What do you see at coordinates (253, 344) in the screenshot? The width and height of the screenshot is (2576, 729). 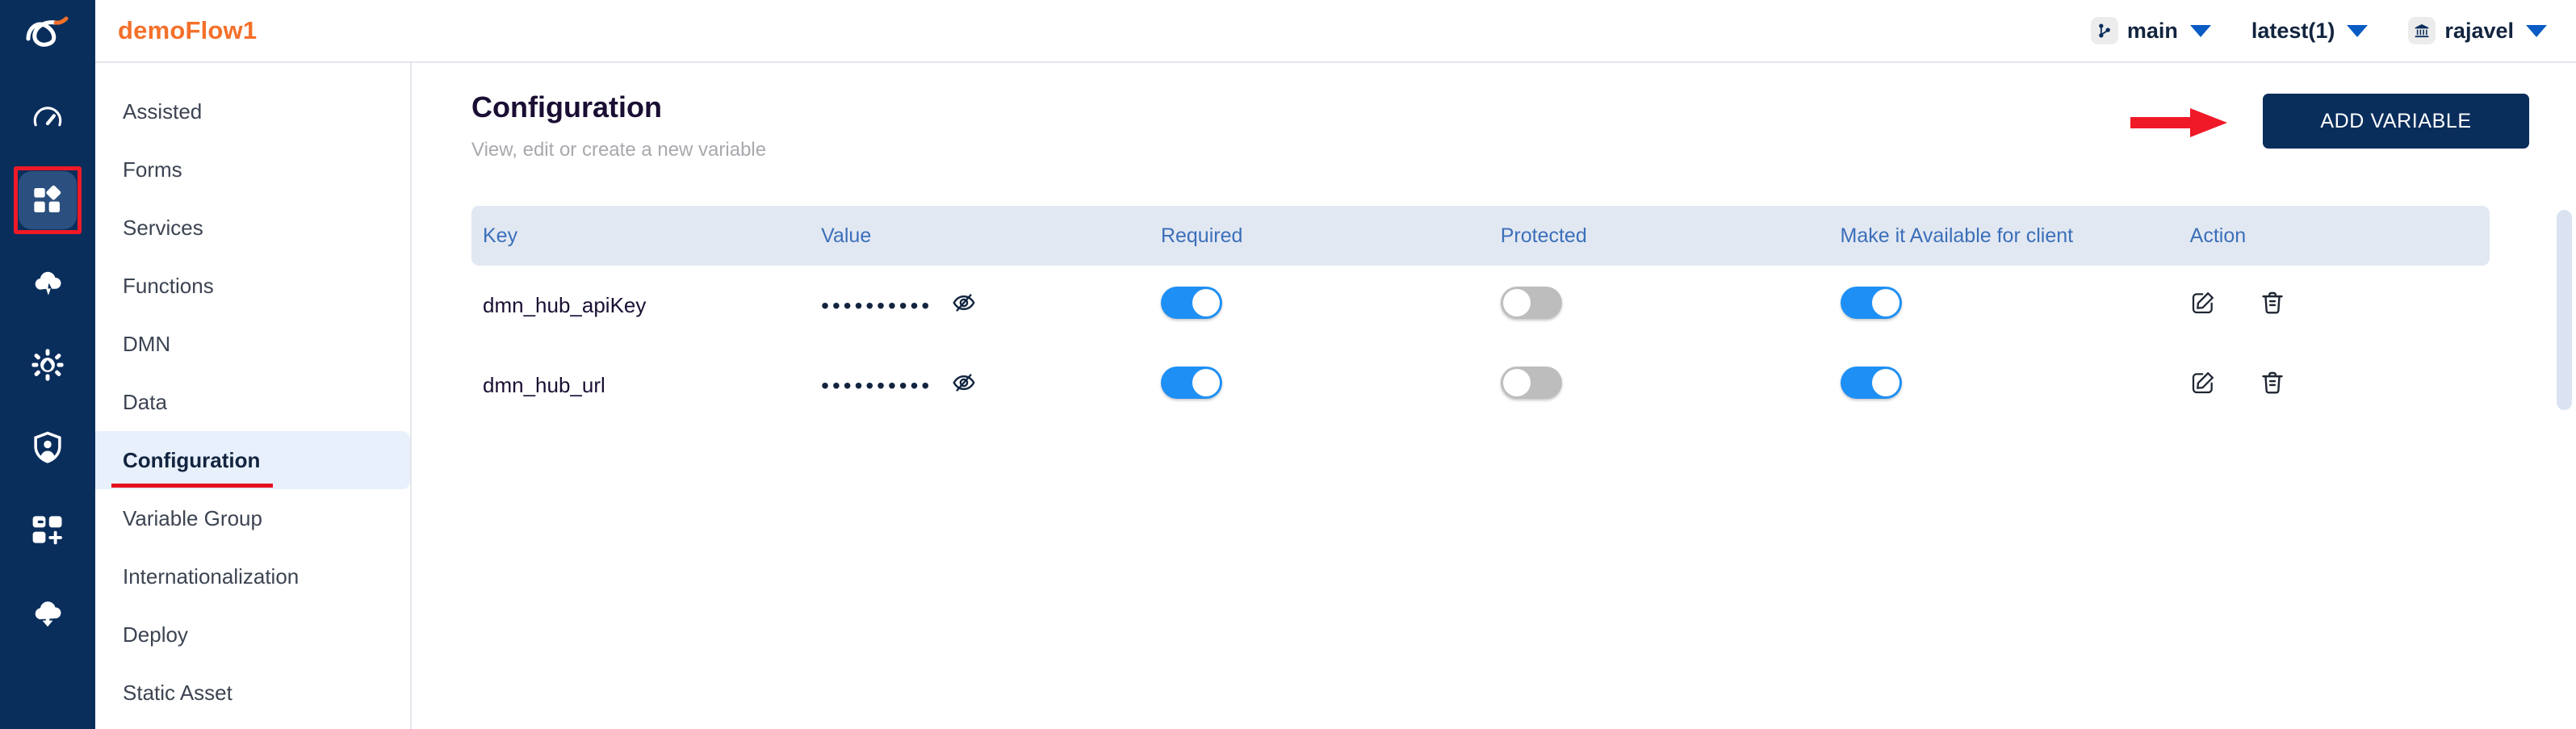 I see `sidebar-item-dmn: DMN` at bounding box center [253, 344].